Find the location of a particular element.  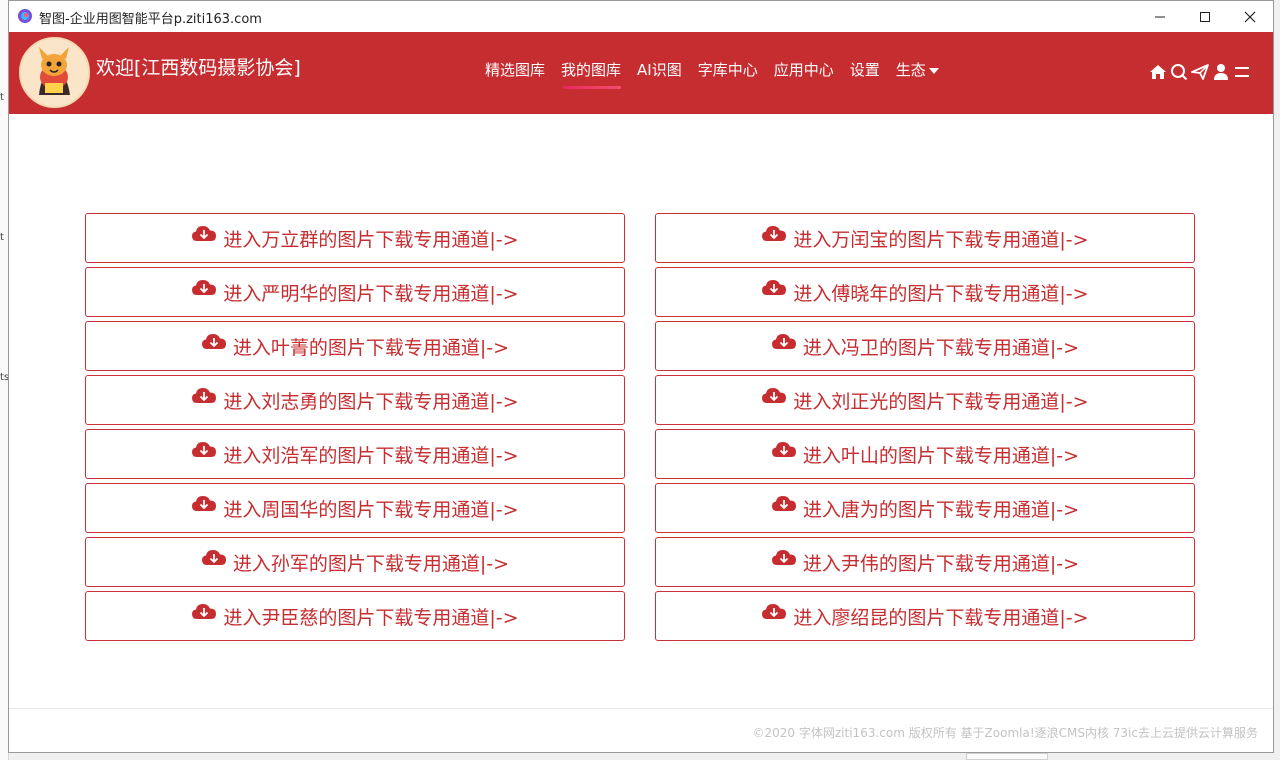

title-bar: 智图-企业用图智能平台p.ziti163.com is located at coordinates (641, 16).